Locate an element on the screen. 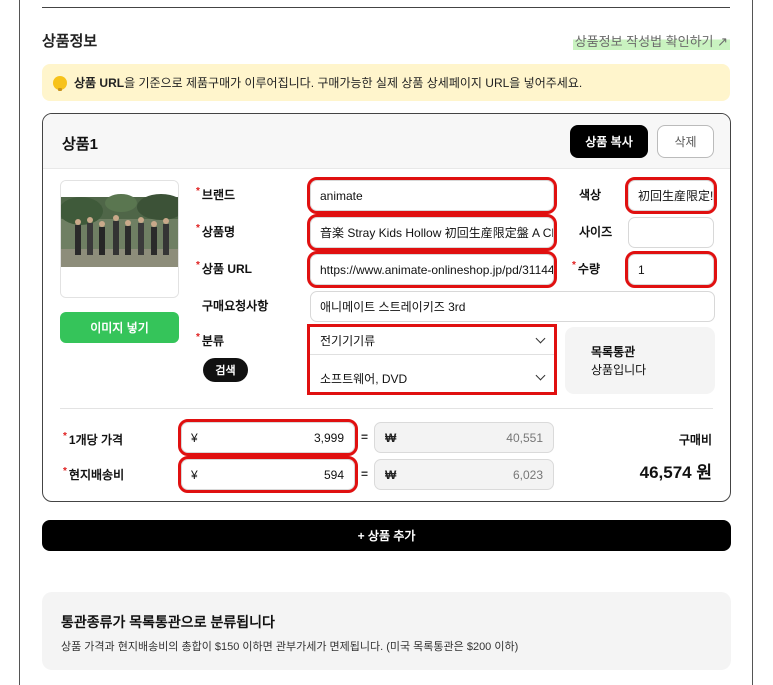 The image size is (773, 685). add-product-button: + 상품 추가 is located at coordinates (386, 535).